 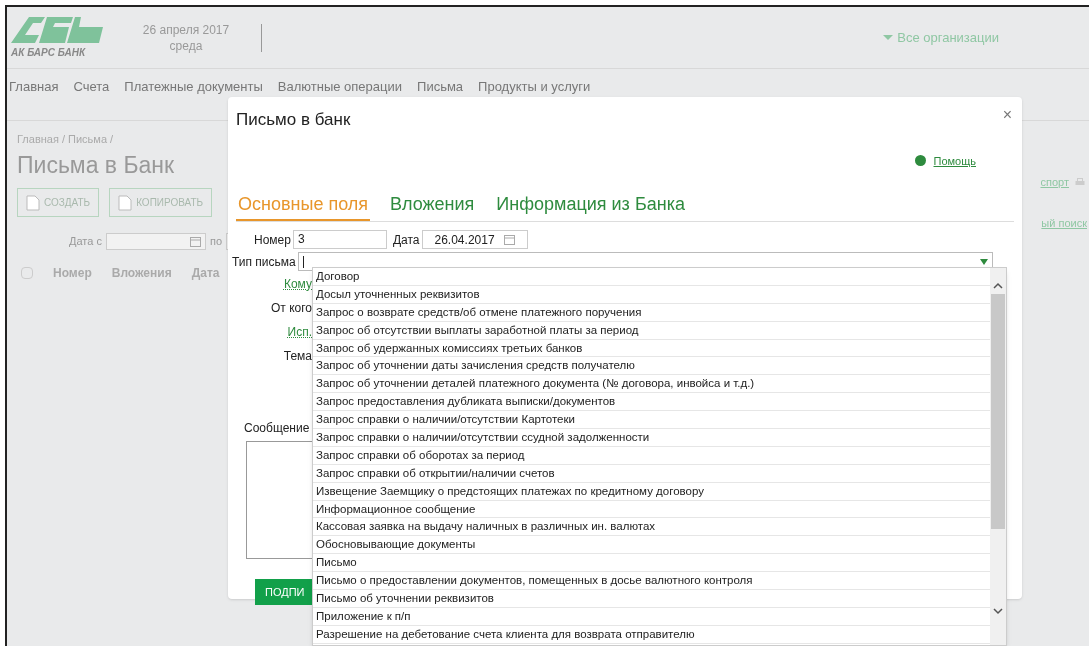 I want to click on dropdown-option: Запрос об удержанных комиссиях третьих банков, so click(x=651, y=348).